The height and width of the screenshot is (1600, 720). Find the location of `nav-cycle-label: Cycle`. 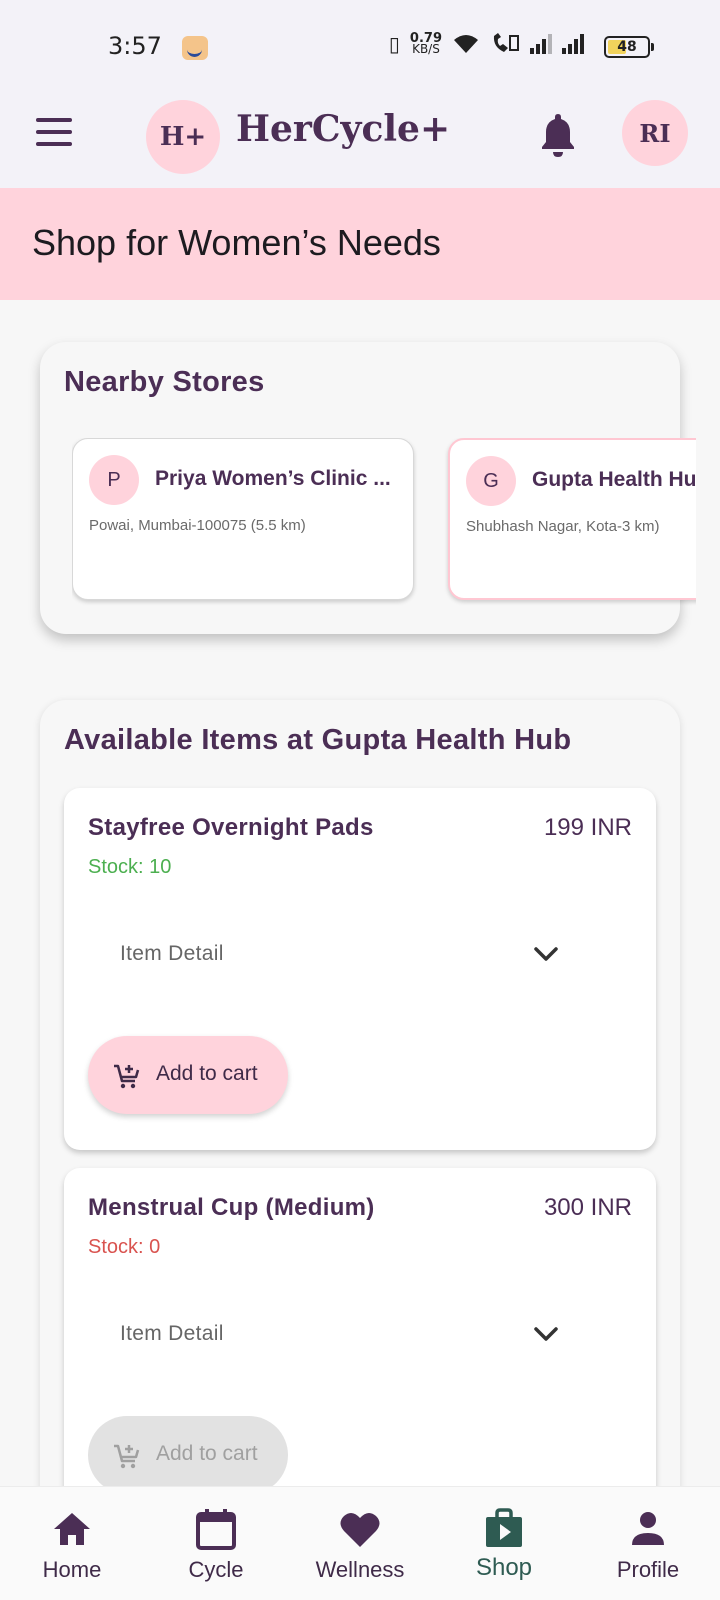

nav-cycle-label: Cycle is located at coordinates (216, 1569).